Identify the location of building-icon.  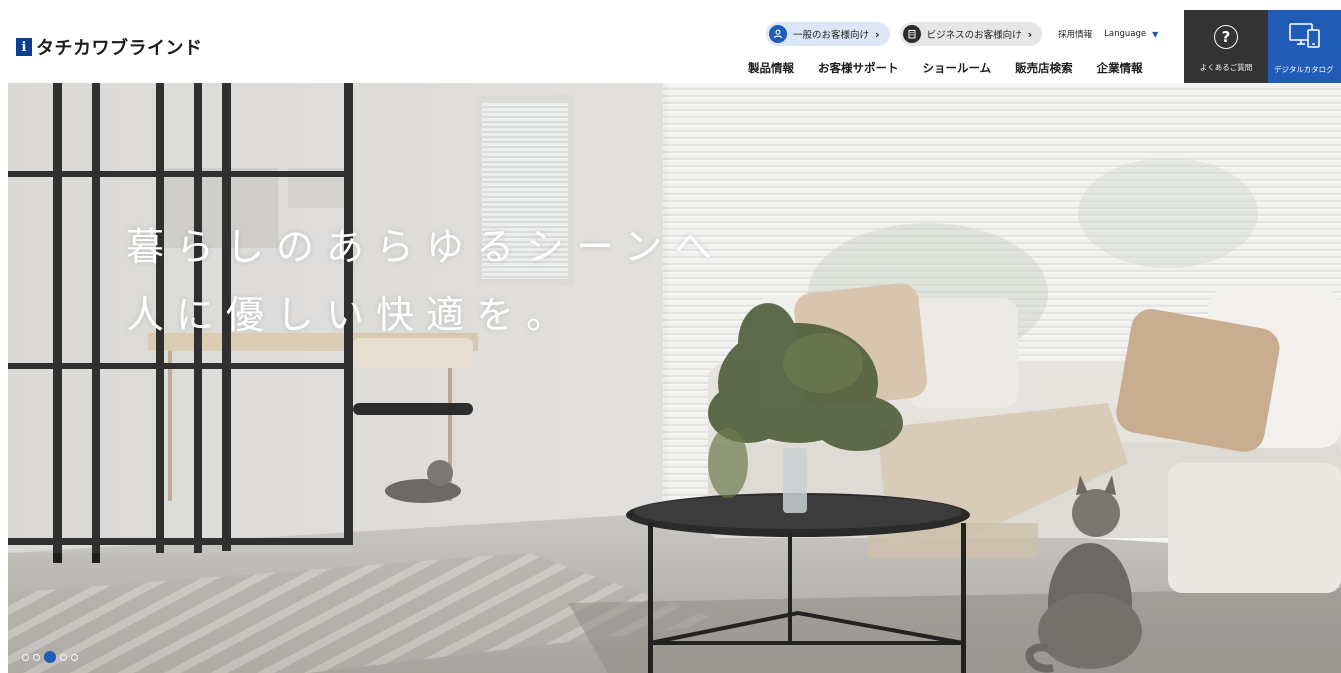
(911, 34).